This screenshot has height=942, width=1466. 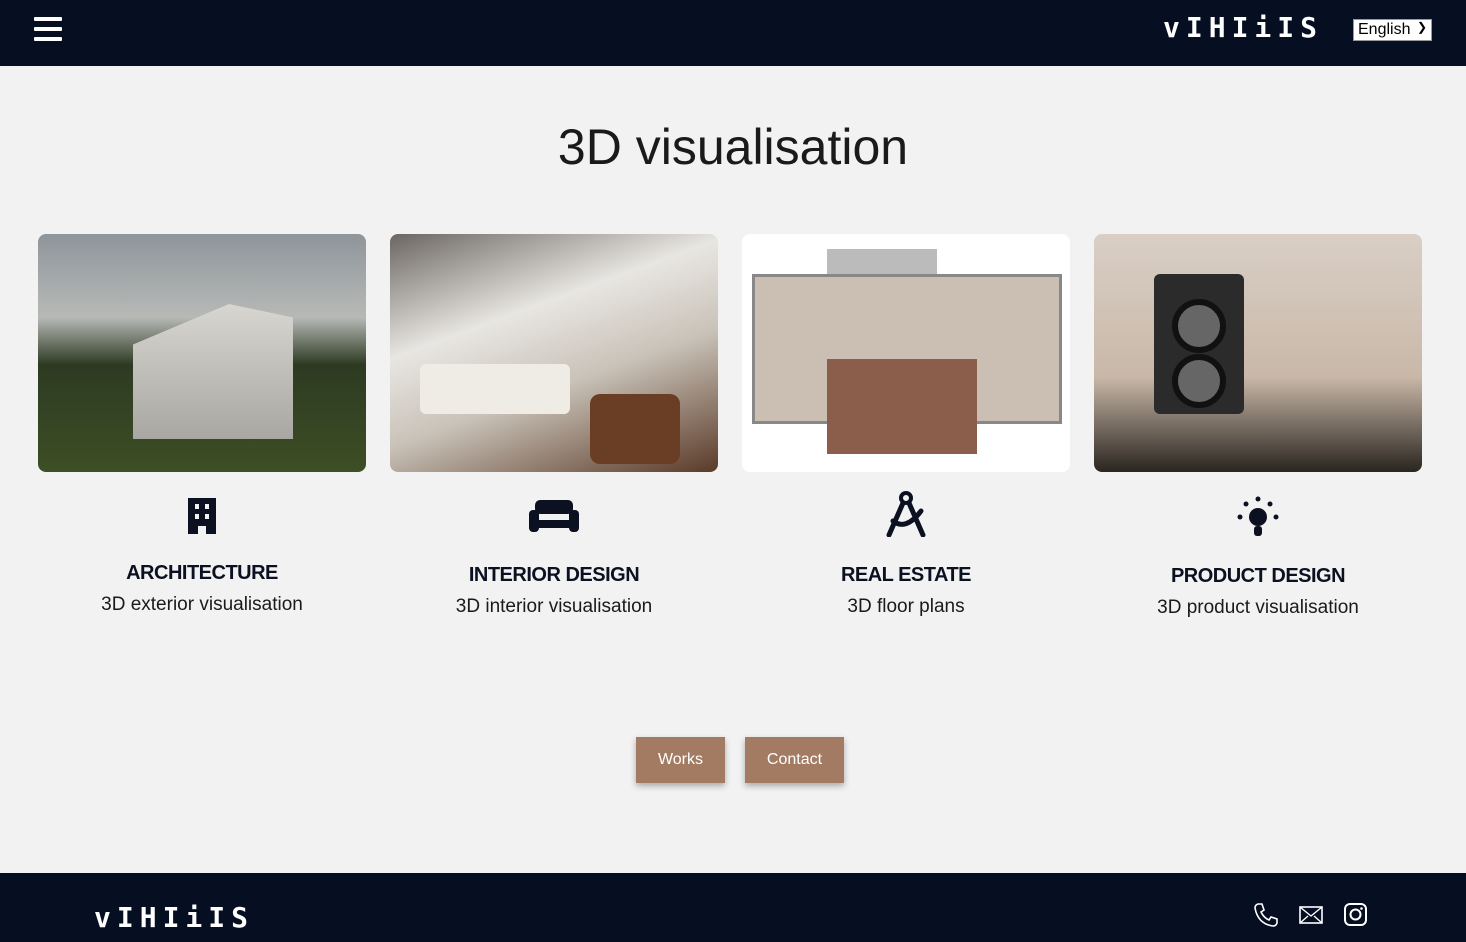 What do you see at coordinates (202, 604) in the screenshot?
I see `card-subtitle: 3D exterior visualisation` at bounding box center [202, 604].